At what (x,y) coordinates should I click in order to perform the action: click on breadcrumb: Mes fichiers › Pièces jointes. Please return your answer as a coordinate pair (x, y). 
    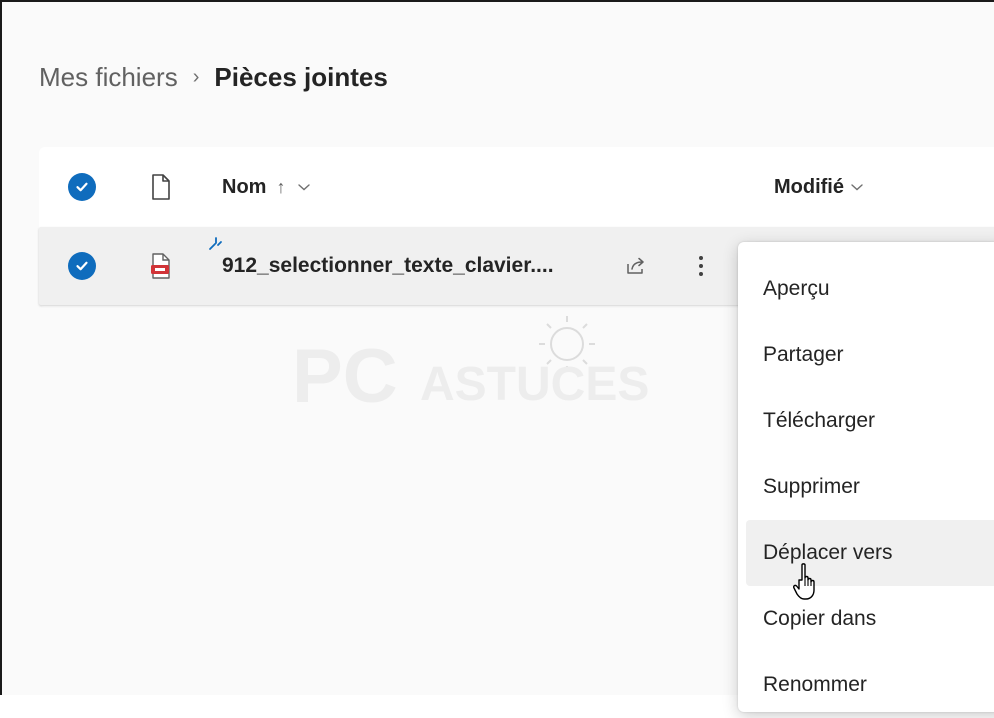
    Looking at the image, I should click on (213, 77).